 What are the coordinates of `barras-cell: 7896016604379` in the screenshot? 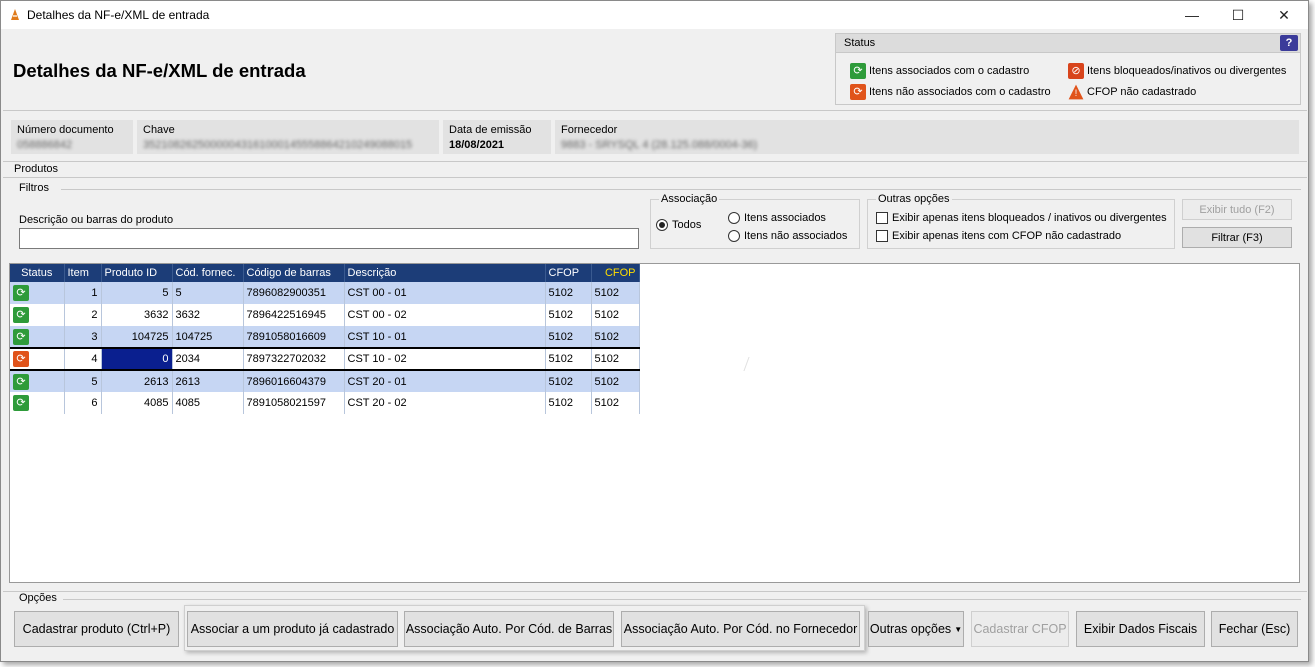 It's located at (294, 381).